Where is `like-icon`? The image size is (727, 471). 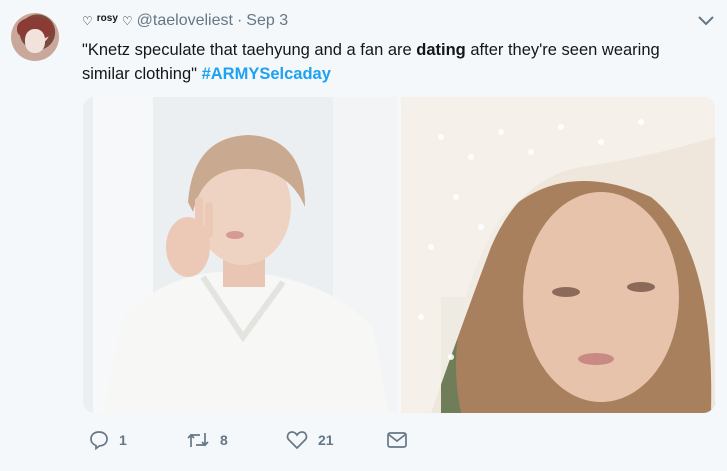
like-icon is located at coordinates (297, 440).